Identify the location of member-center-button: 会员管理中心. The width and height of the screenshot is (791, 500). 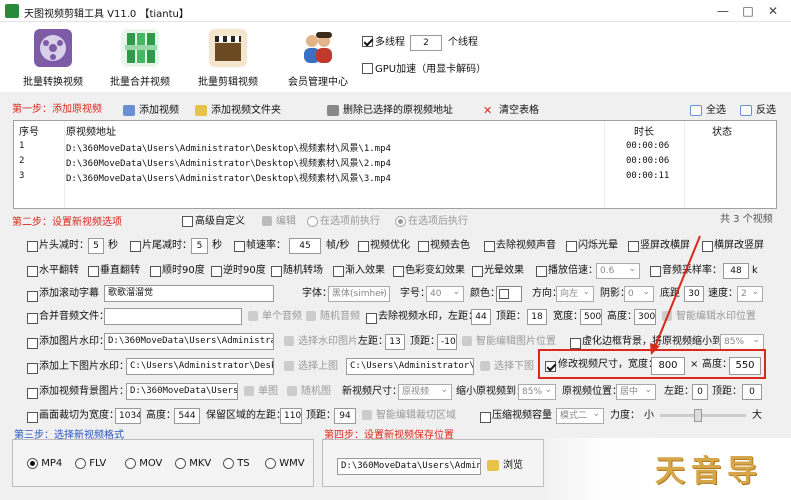
(318, 56).